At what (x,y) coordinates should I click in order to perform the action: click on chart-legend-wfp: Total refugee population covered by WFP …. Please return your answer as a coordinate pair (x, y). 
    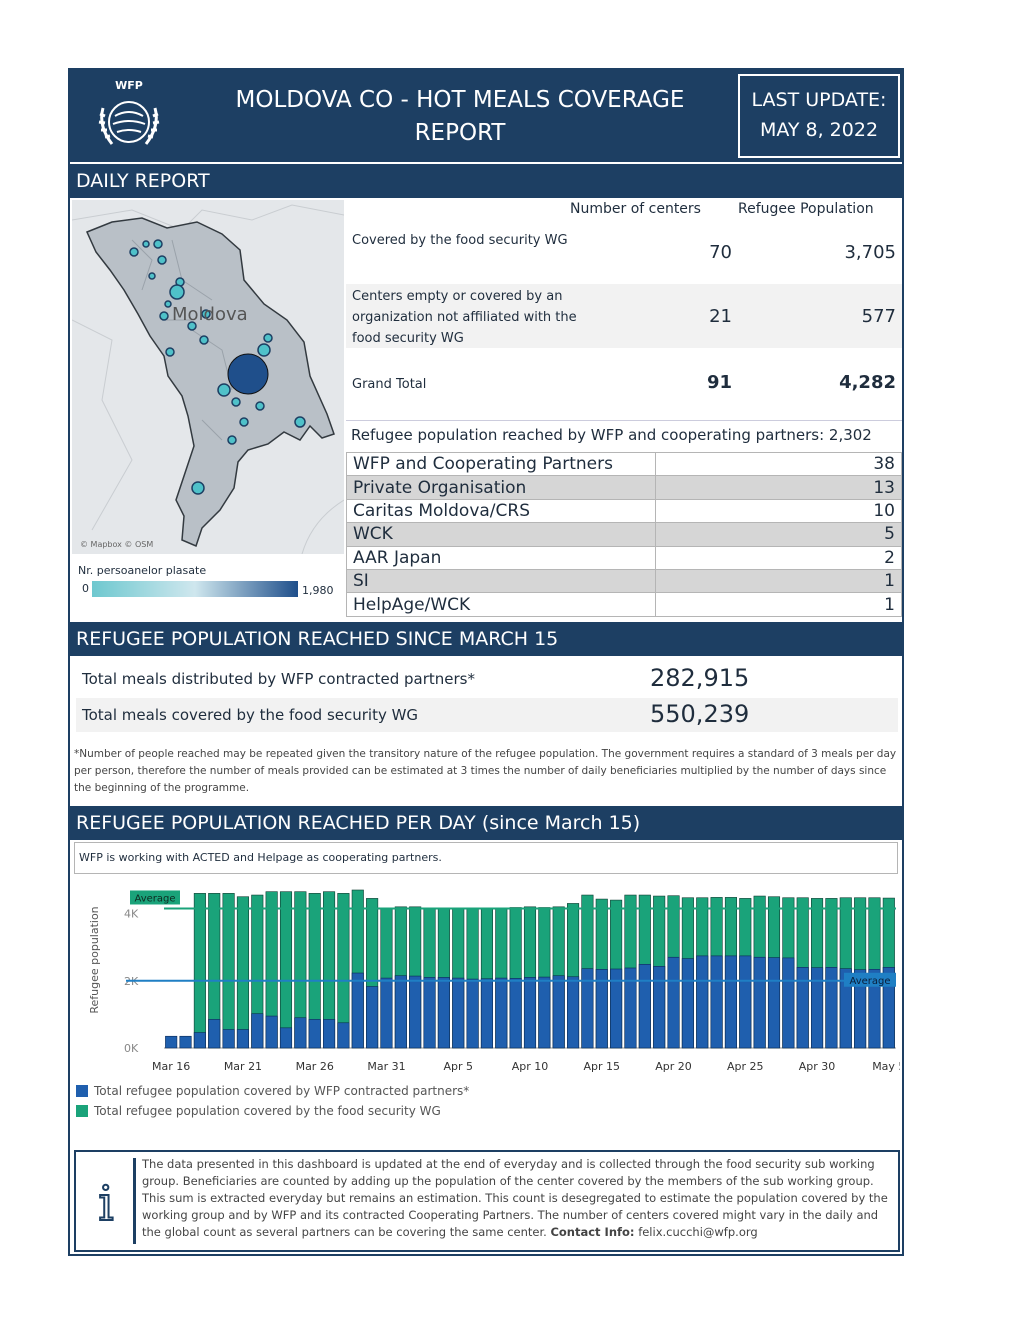
    Looking at the image, I should click on (272, 1091).